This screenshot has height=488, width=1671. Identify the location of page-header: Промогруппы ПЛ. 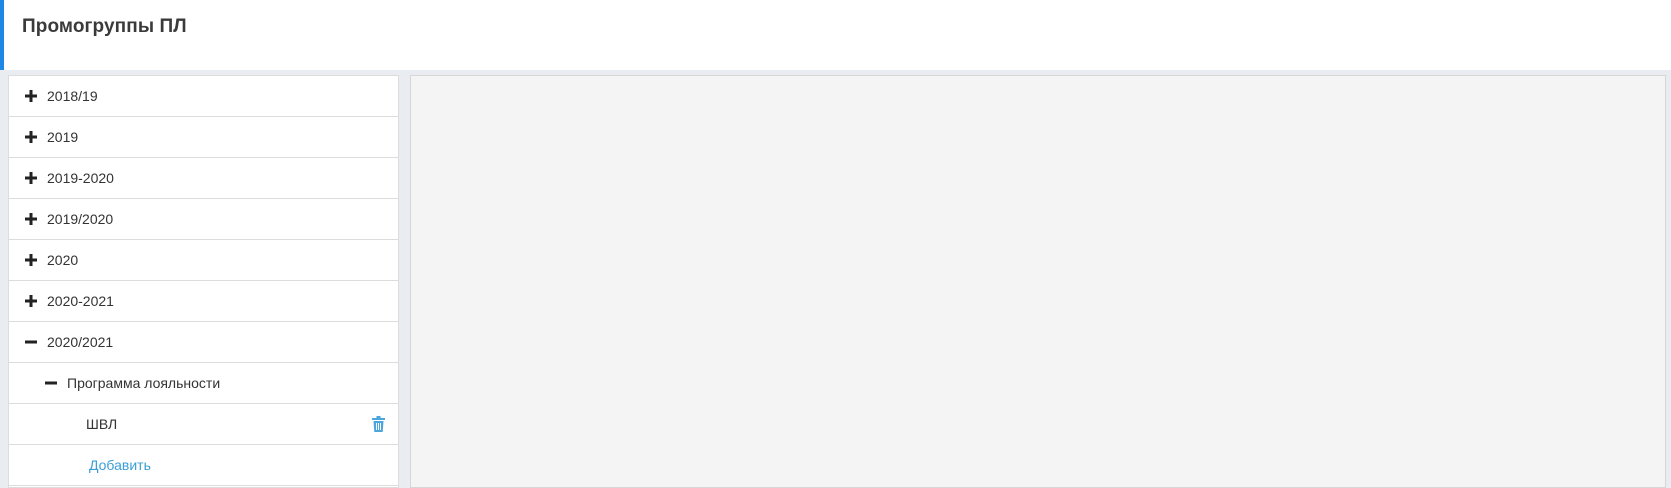
(835, 35).